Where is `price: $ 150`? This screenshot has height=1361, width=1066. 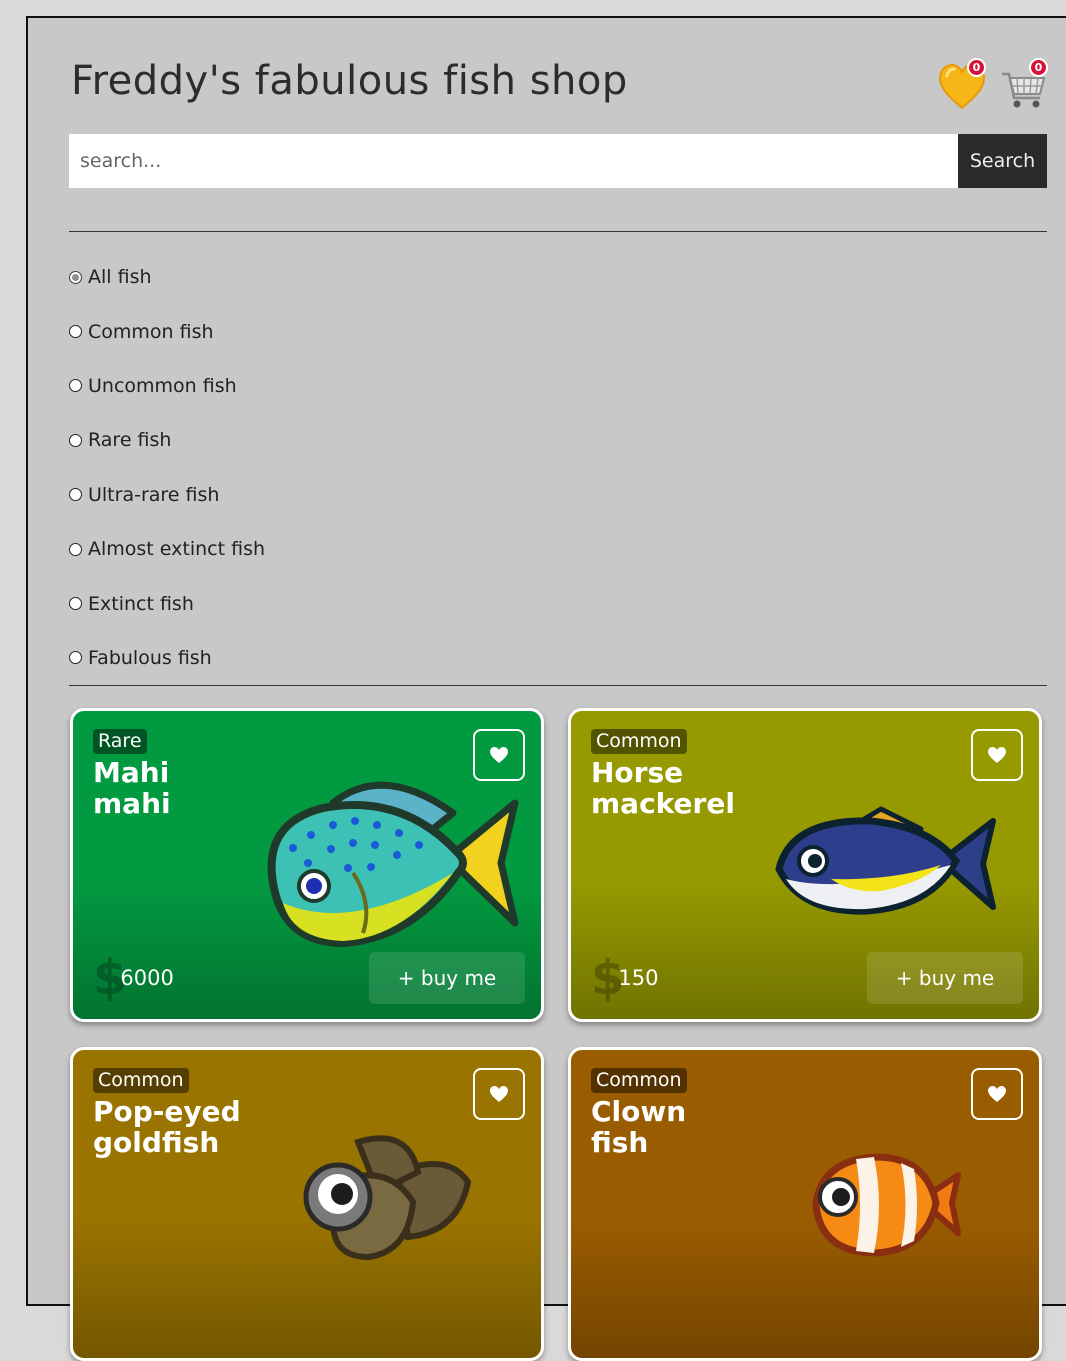 price: $ 150 is located at coordinates (625, 978).